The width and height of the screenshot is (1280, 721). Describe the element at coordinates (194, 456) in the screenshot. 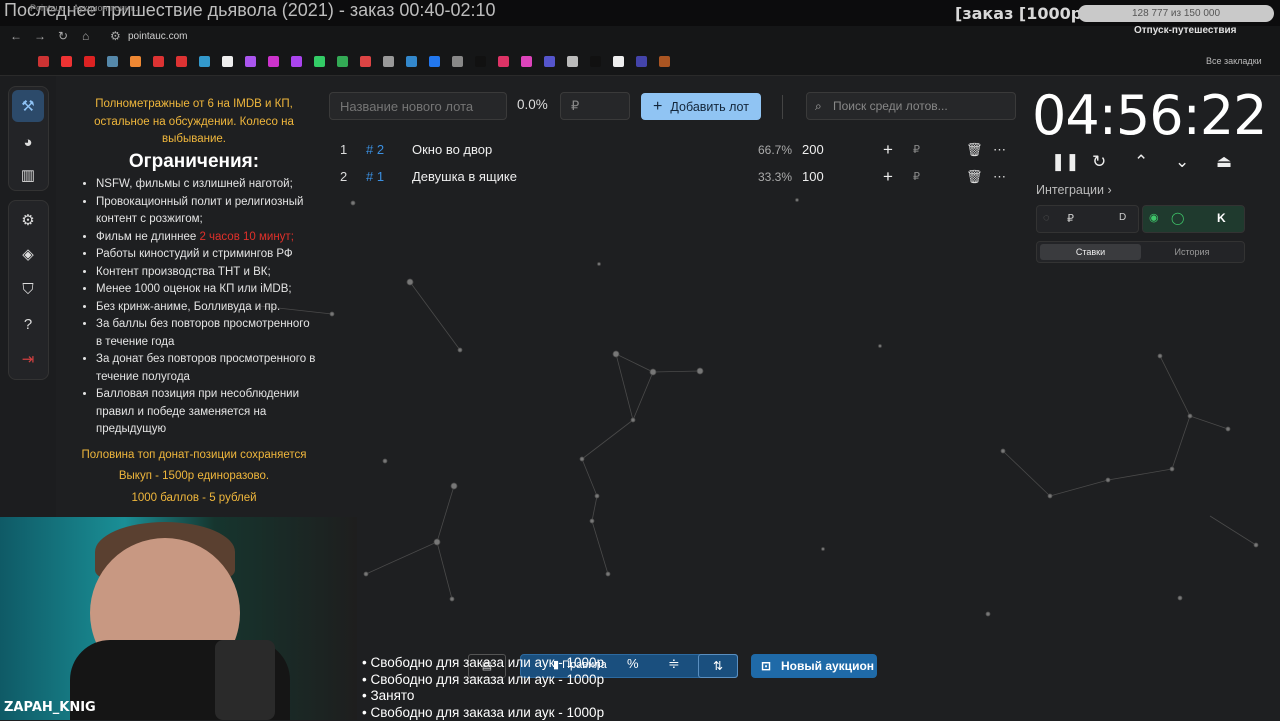

I see `rules-note: Половина топ донат-позиции сохраняется` at that location.